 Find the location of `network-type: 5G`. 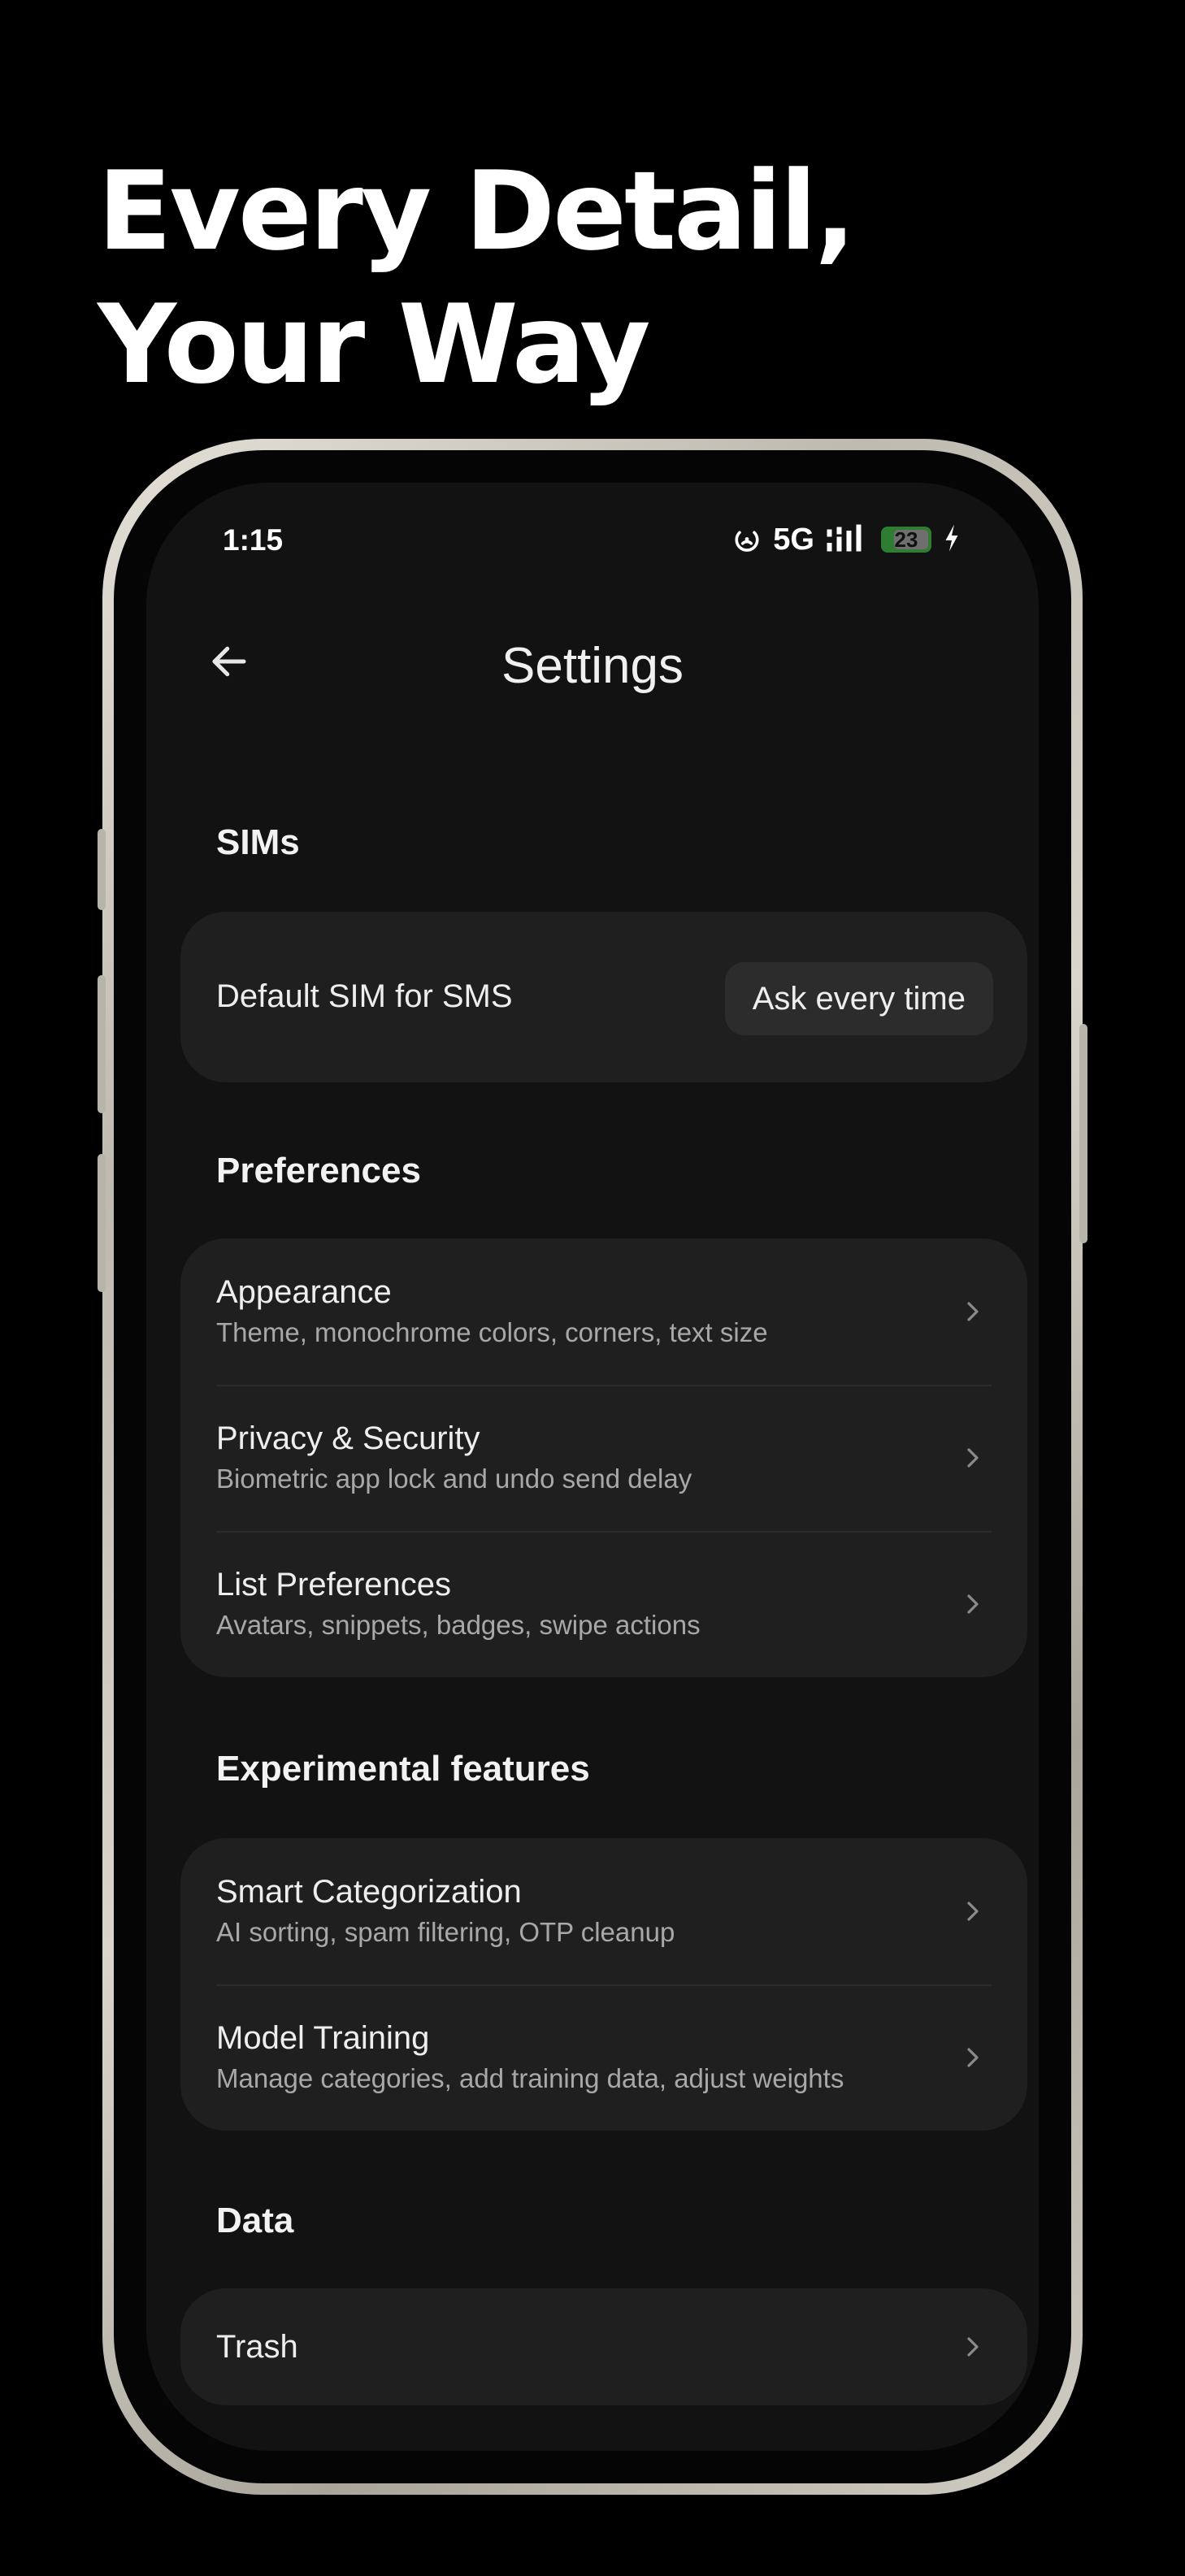

network-type: 5G is located at coordinates (793, 539).